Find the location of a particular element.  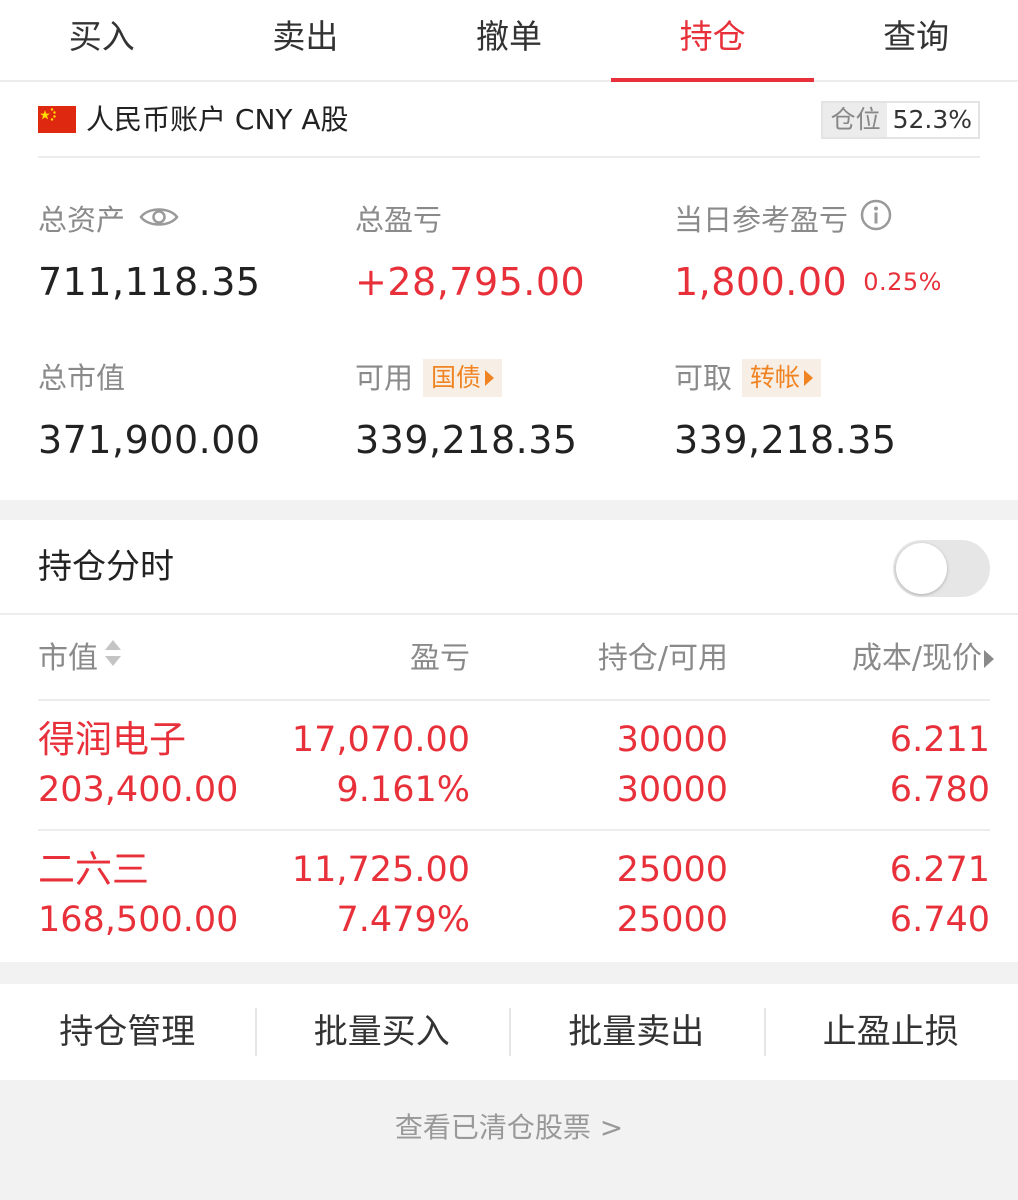

stock-pnl: 11,725.00 is located at coordinates (380, 870).